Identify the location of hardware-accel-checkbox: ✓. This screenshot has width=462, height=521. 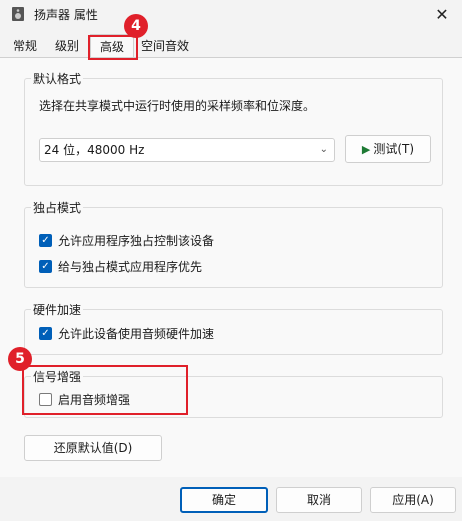
(45, 333).